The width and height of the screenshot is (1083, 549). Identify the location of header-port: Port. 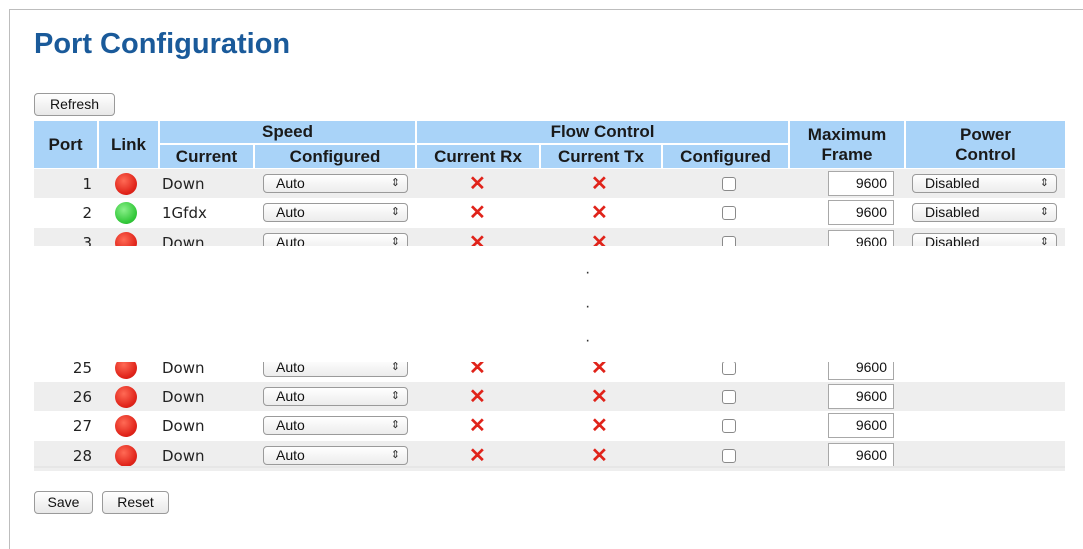
(65, 144).